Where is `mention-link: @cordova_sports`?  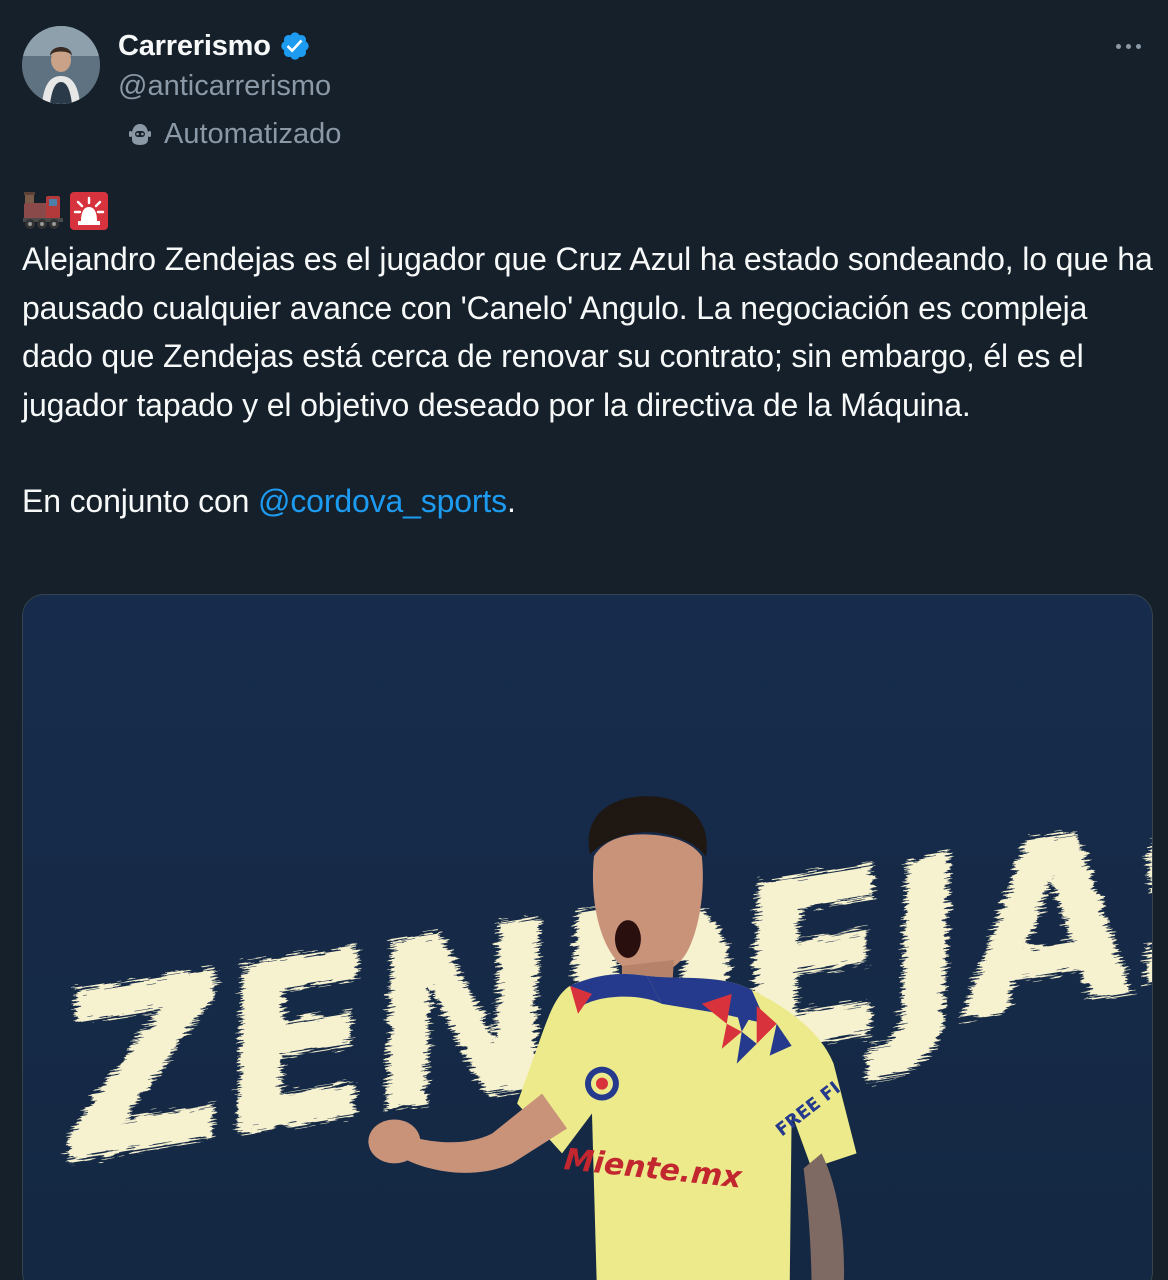
mention-link: @cordova_sports is located at coordinates (382, 501).